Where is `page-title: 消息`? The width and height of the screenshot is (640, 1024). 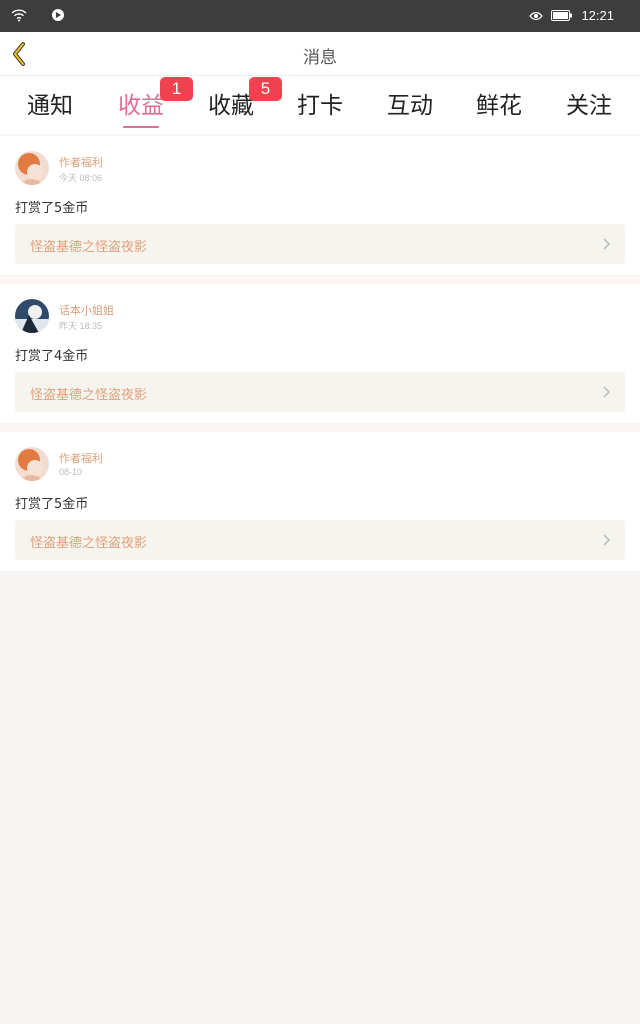 page-title: 消息 is located at coordinates (320, 58).